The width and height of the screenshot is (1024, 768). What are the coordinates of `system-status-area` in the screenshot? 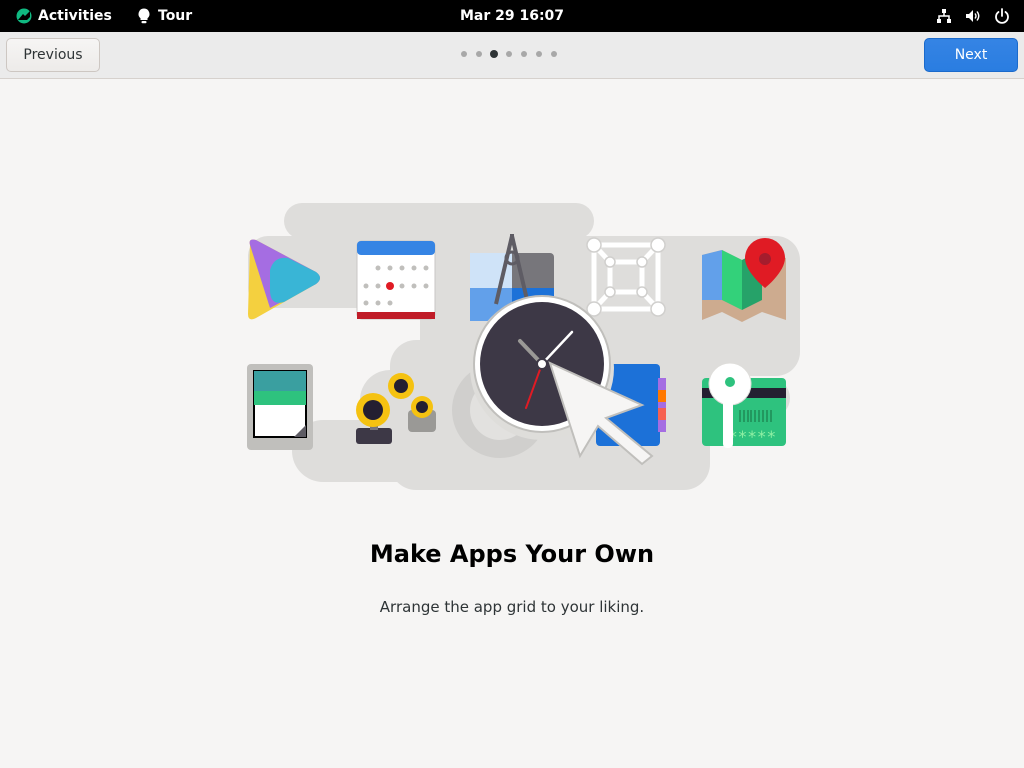 It's located at (973, 16).